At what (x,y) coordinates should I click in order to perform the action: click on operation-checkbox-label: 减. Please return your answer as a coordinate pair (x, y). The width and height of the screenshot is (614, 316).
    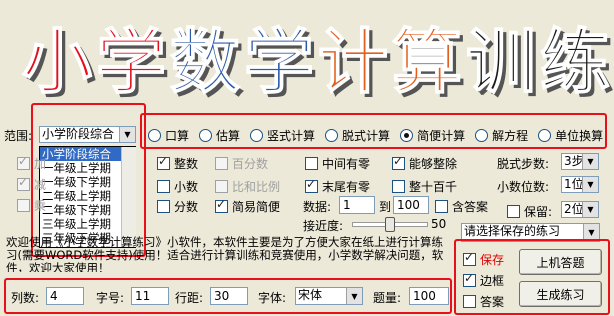
    Looking at the image, I should click on (40, 185).